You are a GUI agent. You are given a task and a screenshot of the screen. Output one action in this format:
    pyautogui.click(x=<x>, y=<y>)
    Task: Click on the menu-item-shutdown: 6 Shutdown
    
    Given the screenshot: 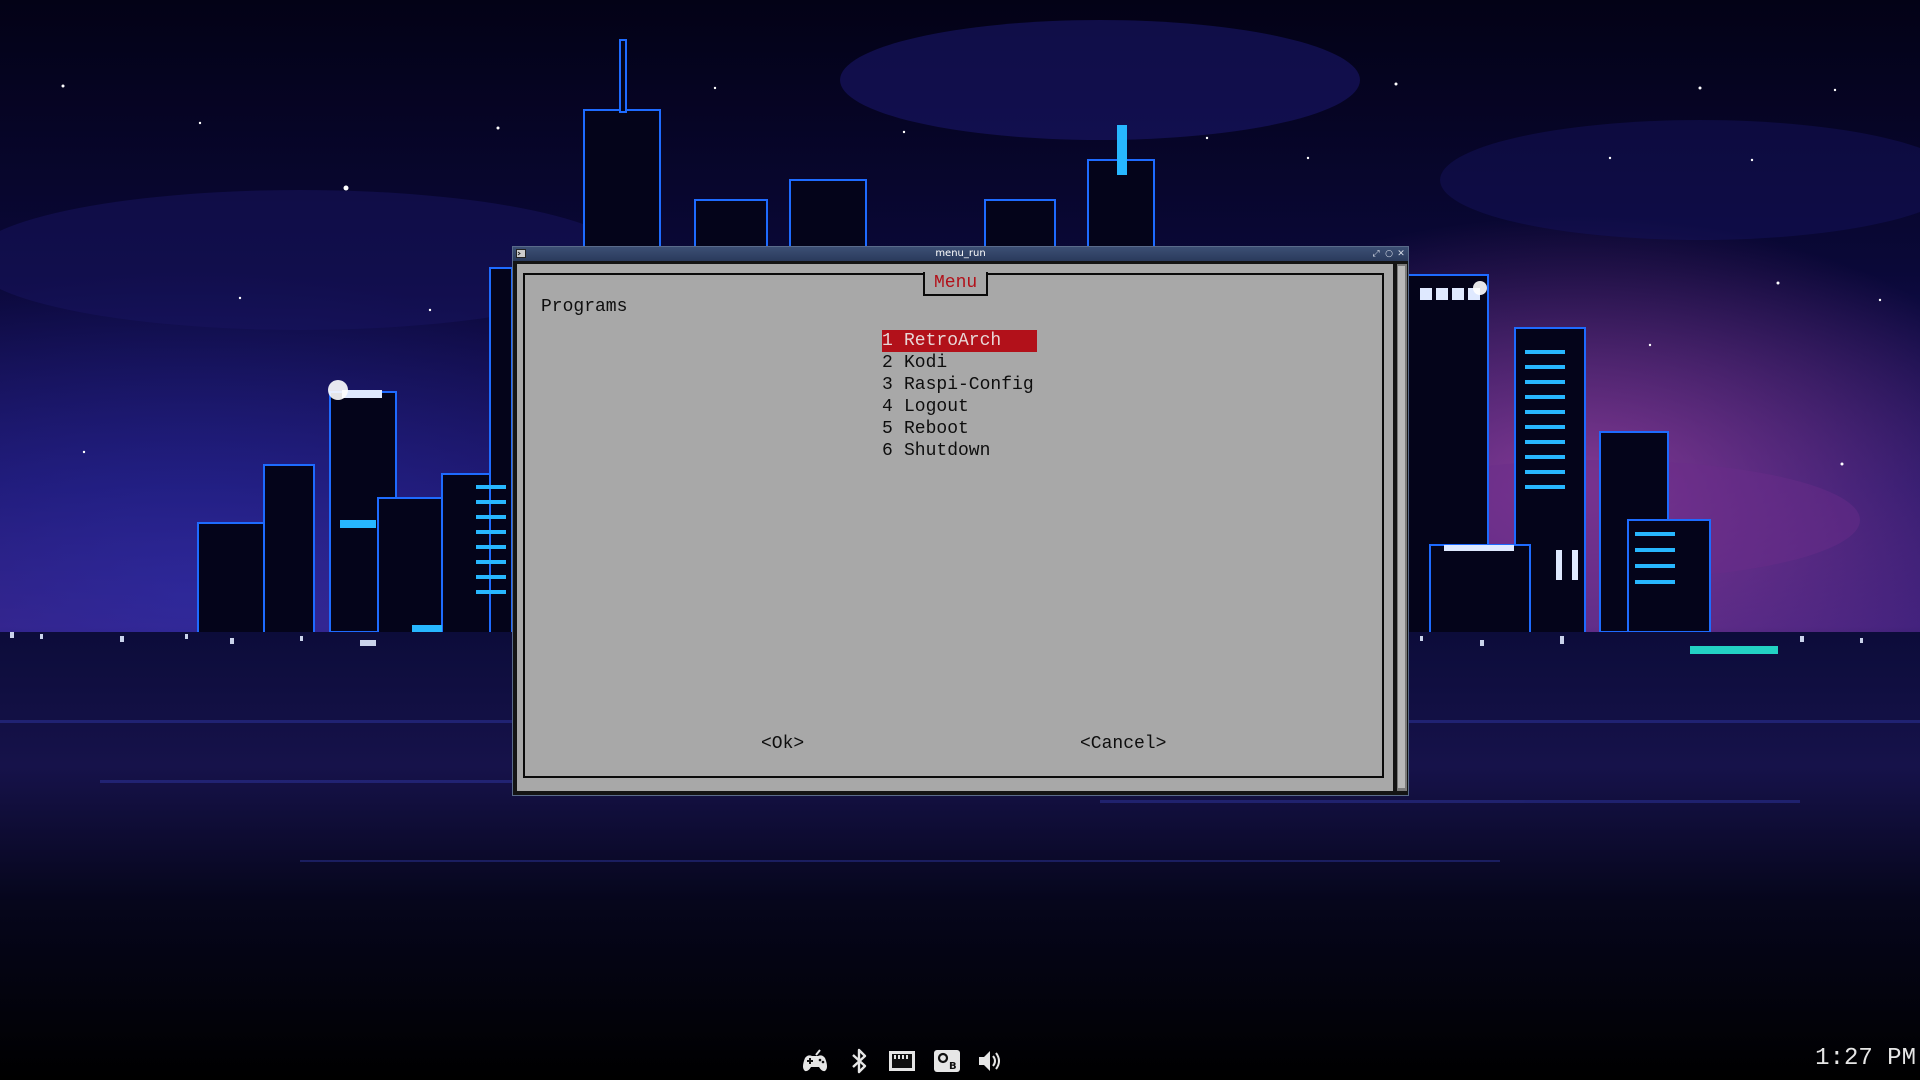 What is the action you would take?
    pyautogui.click(x=959, y=451)
    